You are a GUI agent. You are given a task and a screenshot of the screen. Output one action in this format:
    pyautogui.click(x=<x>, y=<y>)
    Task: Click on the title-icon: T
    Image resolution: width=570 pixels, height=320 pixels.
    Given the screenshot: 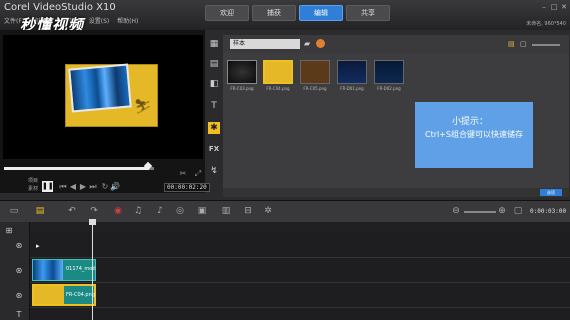 What is the action you would take?
    pyautogui.click(x=214, y=106)
    